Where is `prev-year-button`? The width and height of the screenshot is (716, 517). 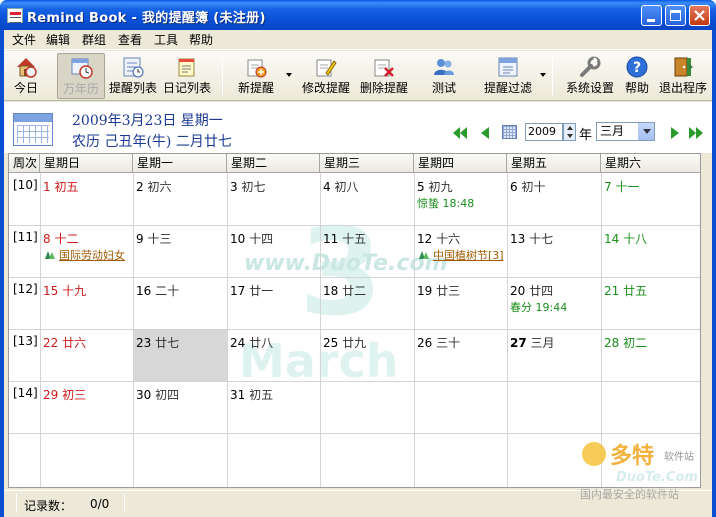 prev-year-button is located at coordinates (460, 133).